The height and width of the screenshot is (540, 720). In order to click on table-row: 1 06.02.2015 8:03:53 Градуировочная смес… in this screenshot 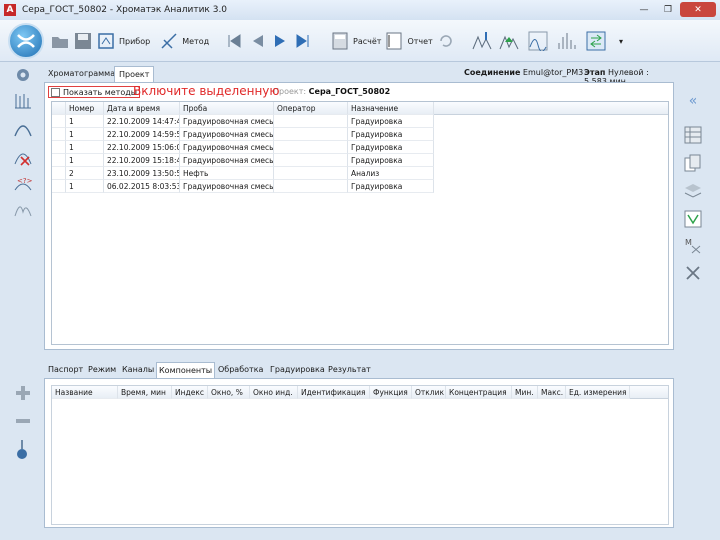, I will do `click(360, 186)`.